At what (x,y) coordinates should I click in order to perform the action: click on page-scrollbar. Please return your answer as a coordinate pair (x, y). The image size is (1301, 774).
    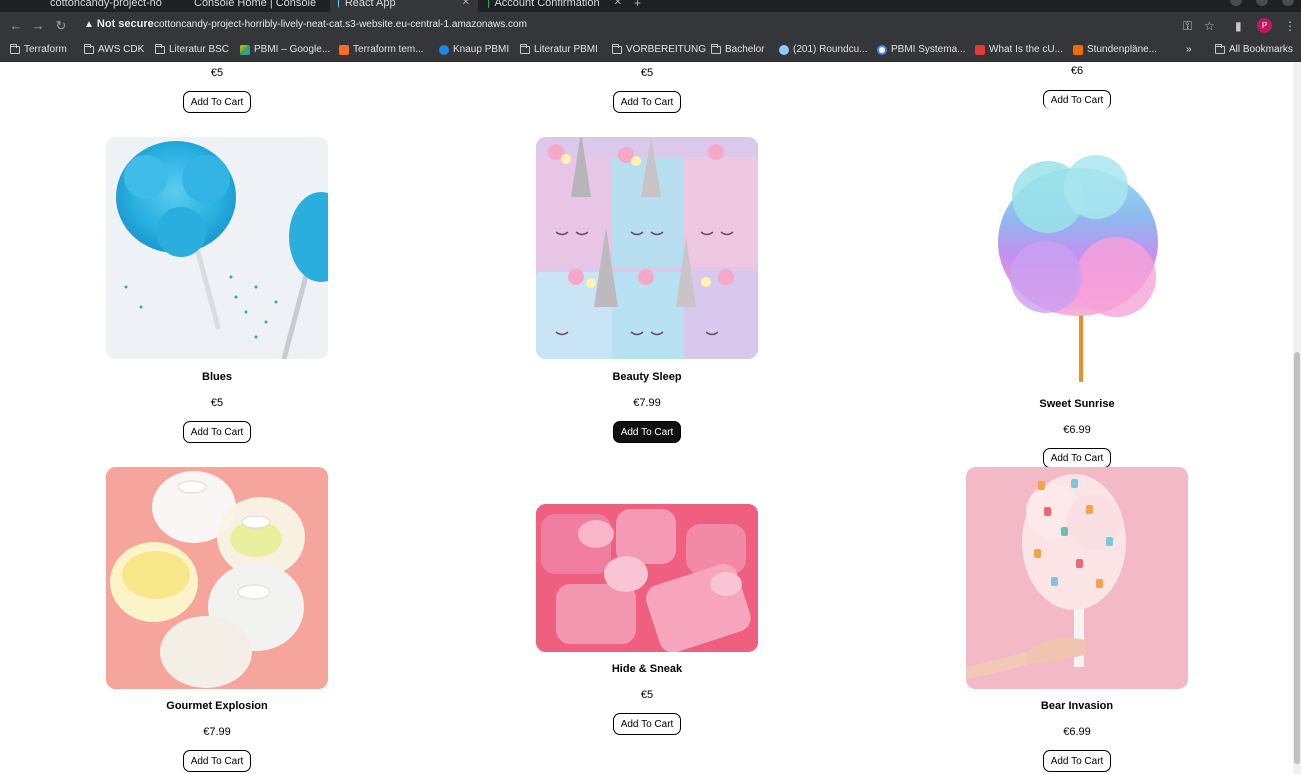
    Looking at the image, I should click on (1297, 418).